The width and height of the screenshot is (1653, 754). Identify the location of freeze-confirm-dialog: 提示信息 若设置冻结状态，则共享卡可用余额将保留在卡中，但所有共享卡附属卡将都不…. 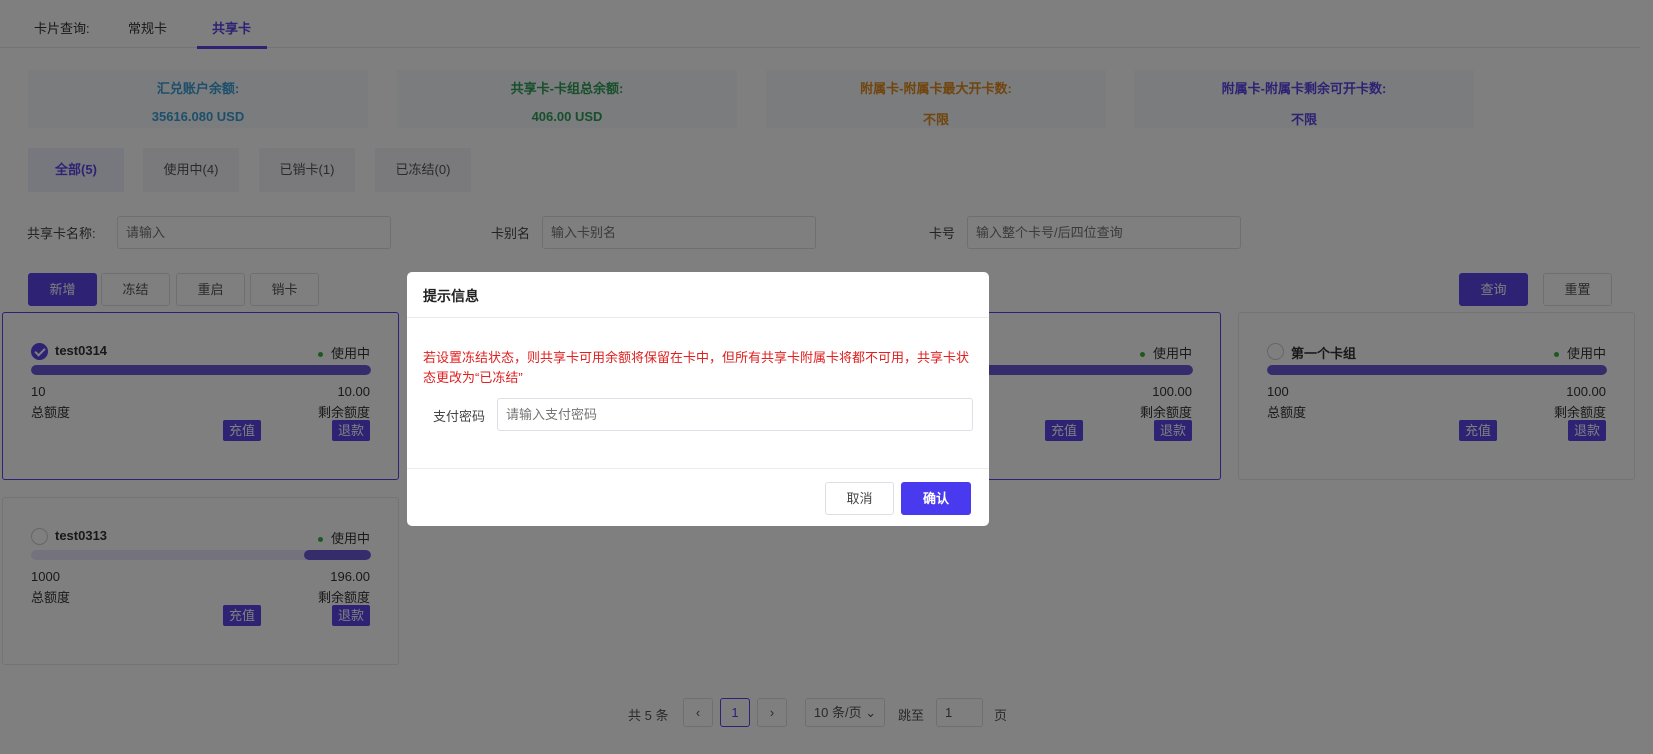
(698, 399).